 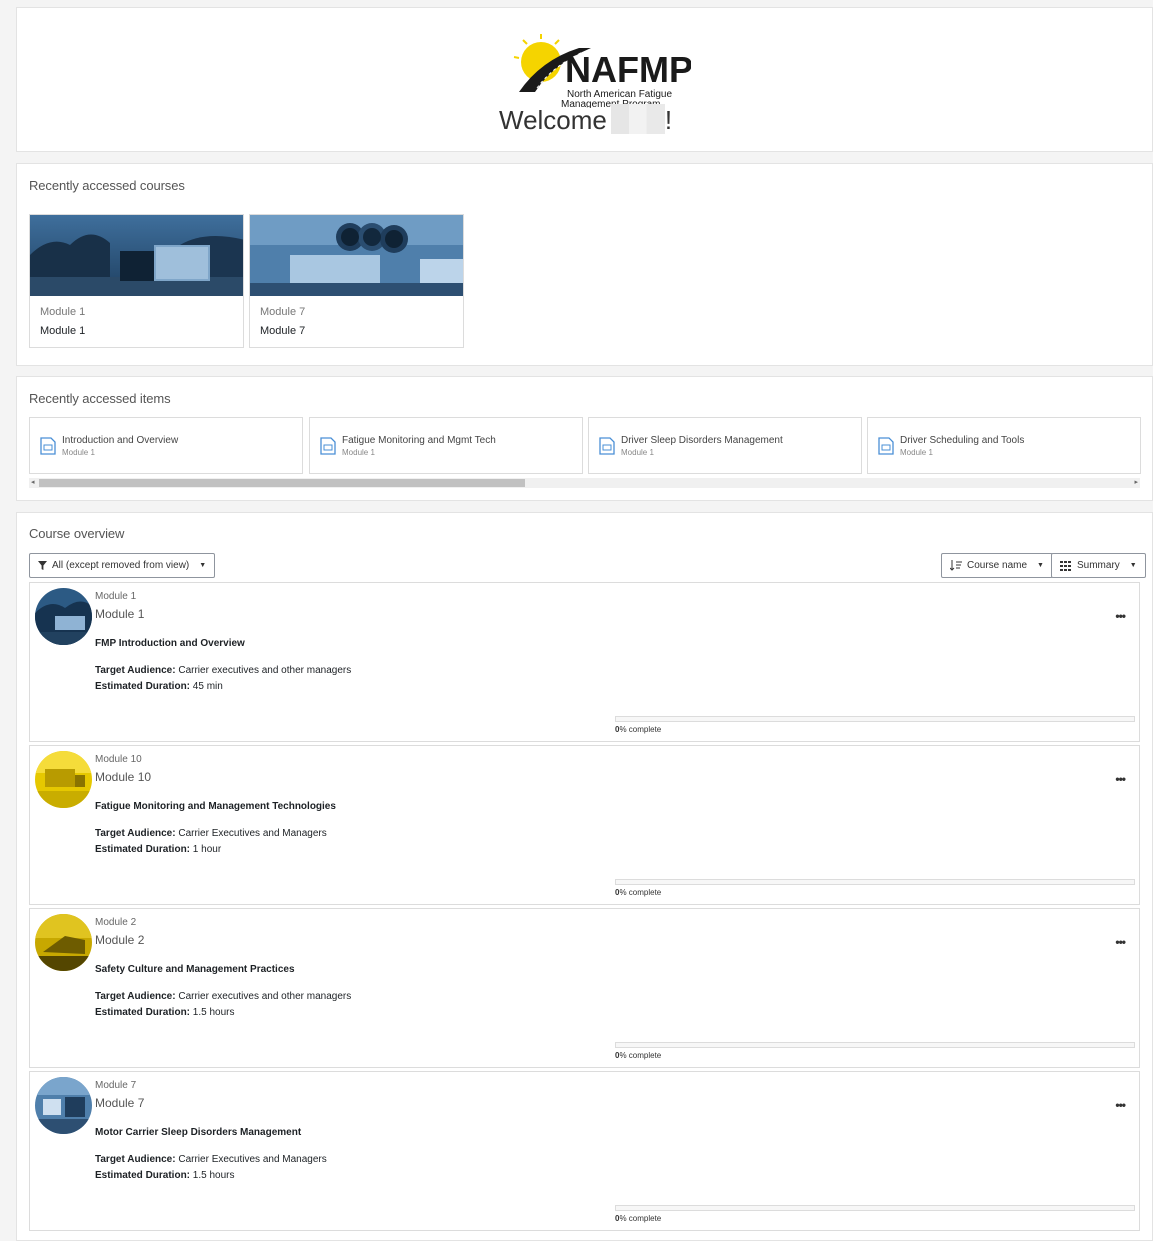 I want to click on item-title: Fatigue Monitoring and Mgmt Tech, so click(x=419, y=440).